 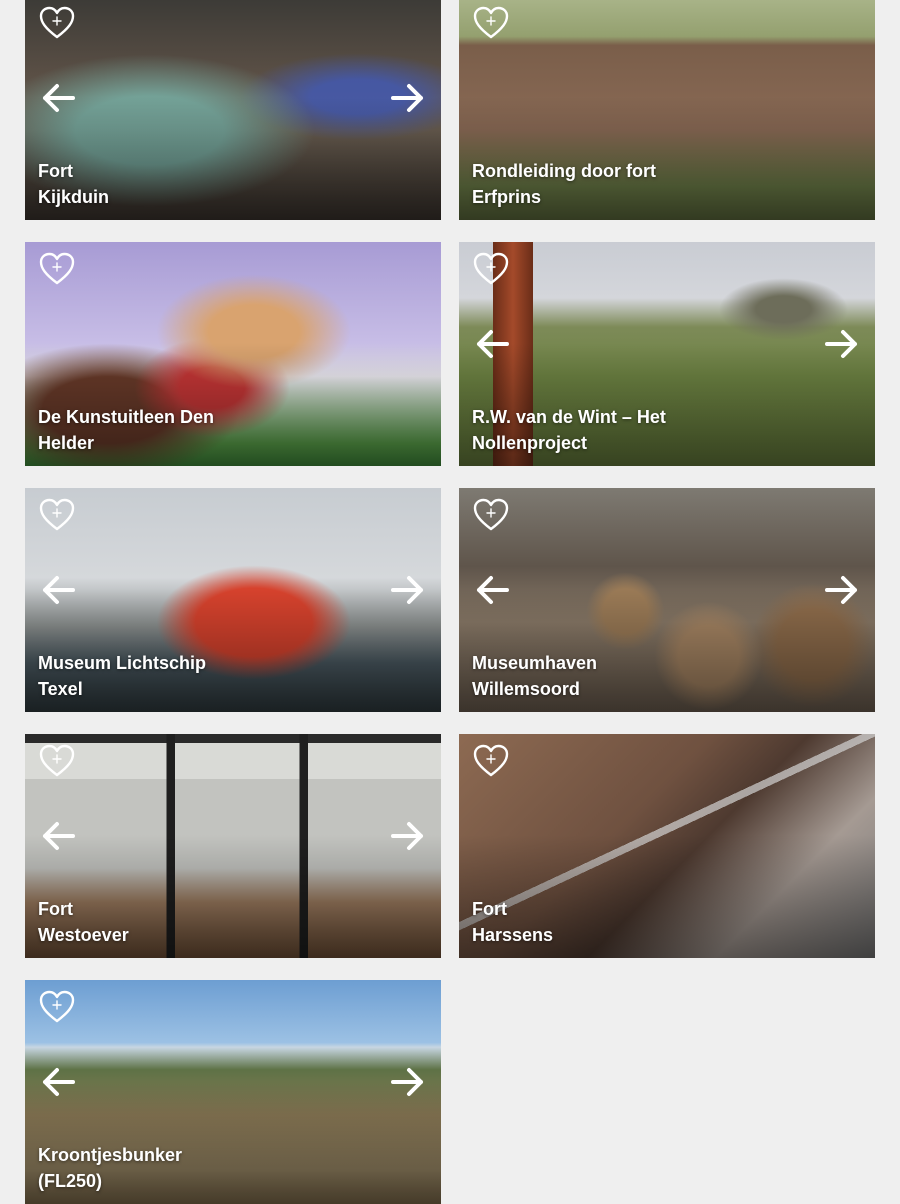 What do you see at coordinates (233, 354) in the screenshot?
I see `activity-card: De Kunstuitleen Den Helder` at bounding box center [233, 354].